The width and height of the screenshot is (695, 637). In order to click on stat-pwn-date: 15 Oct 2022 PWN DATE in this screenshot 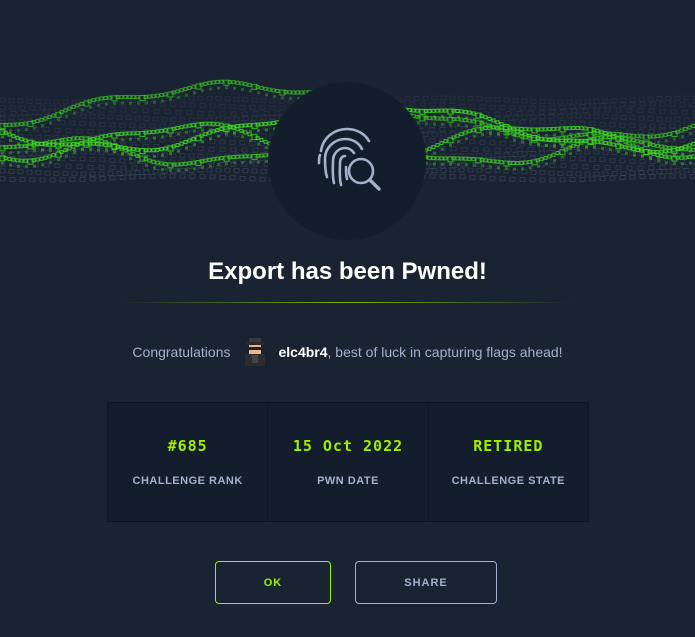, I will do `click(348, 462)`.